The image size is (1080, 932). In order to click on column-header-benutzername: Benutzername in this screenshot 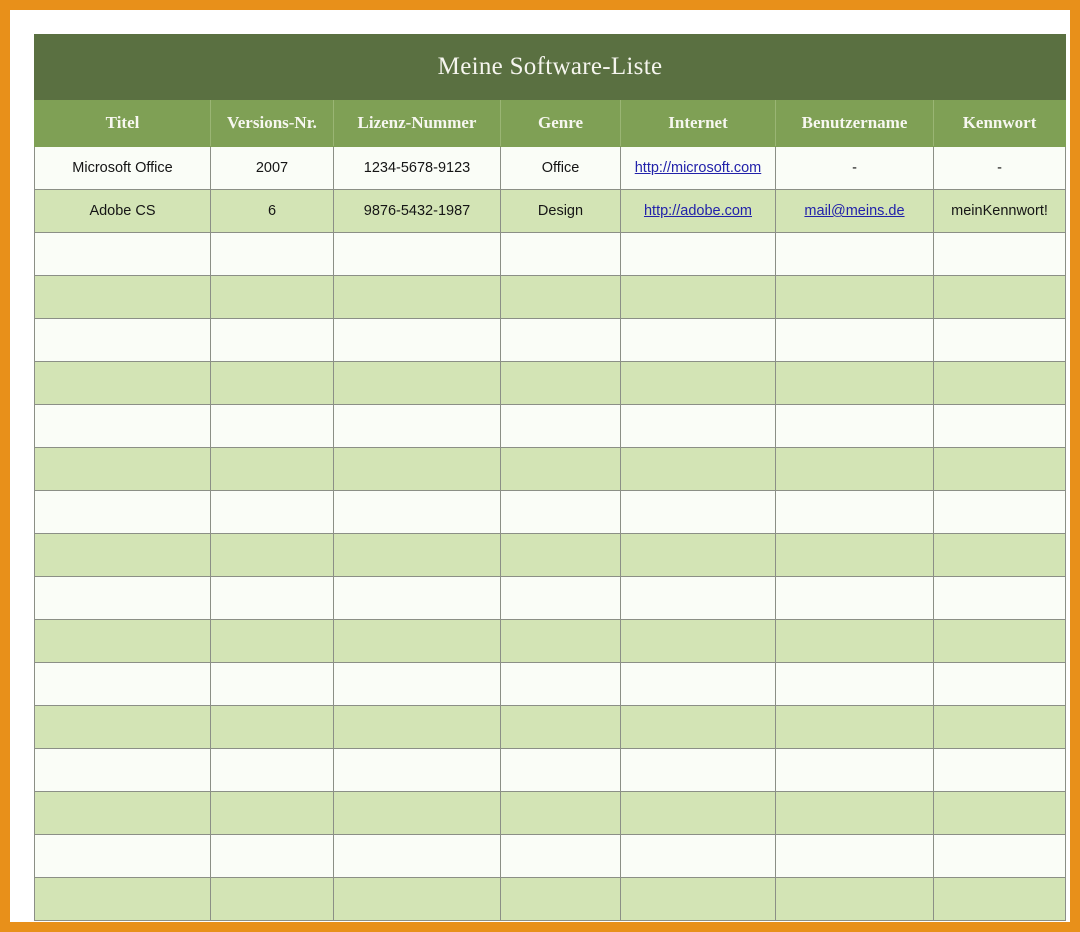, I will do `click(854, 123)`.